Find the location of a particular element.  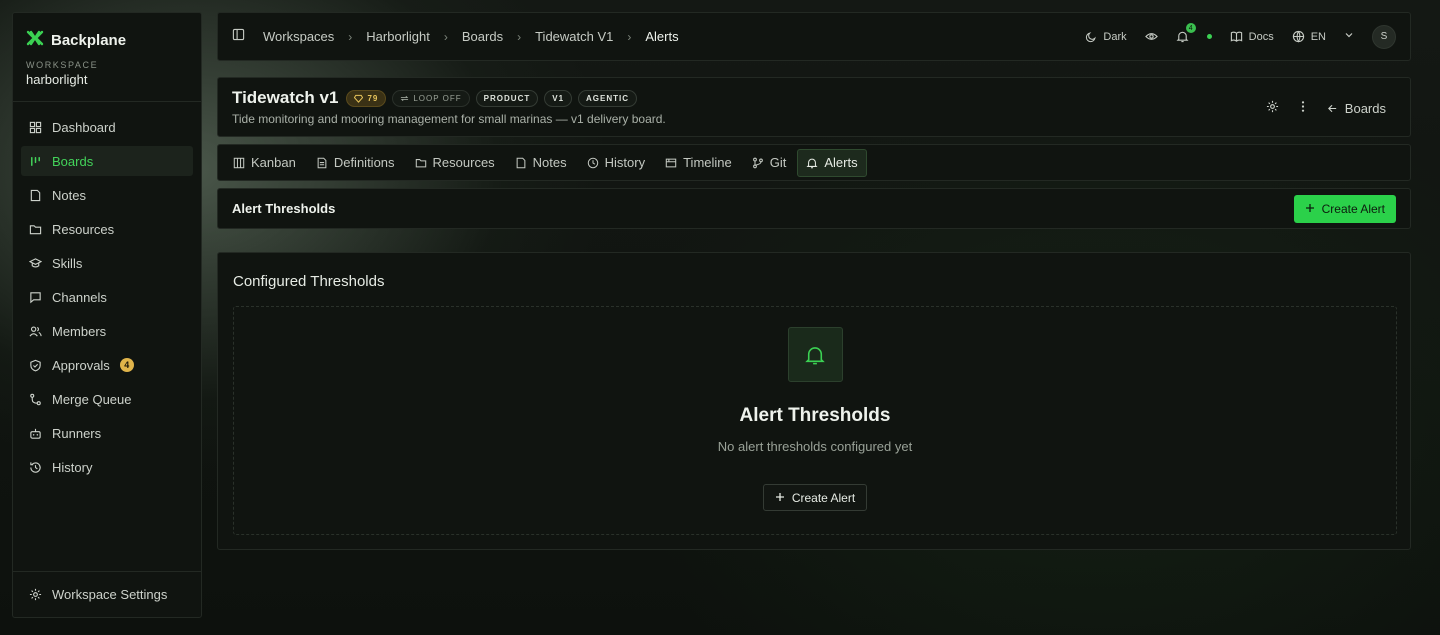

tab-git: Git is located at coordinates (769, 163).